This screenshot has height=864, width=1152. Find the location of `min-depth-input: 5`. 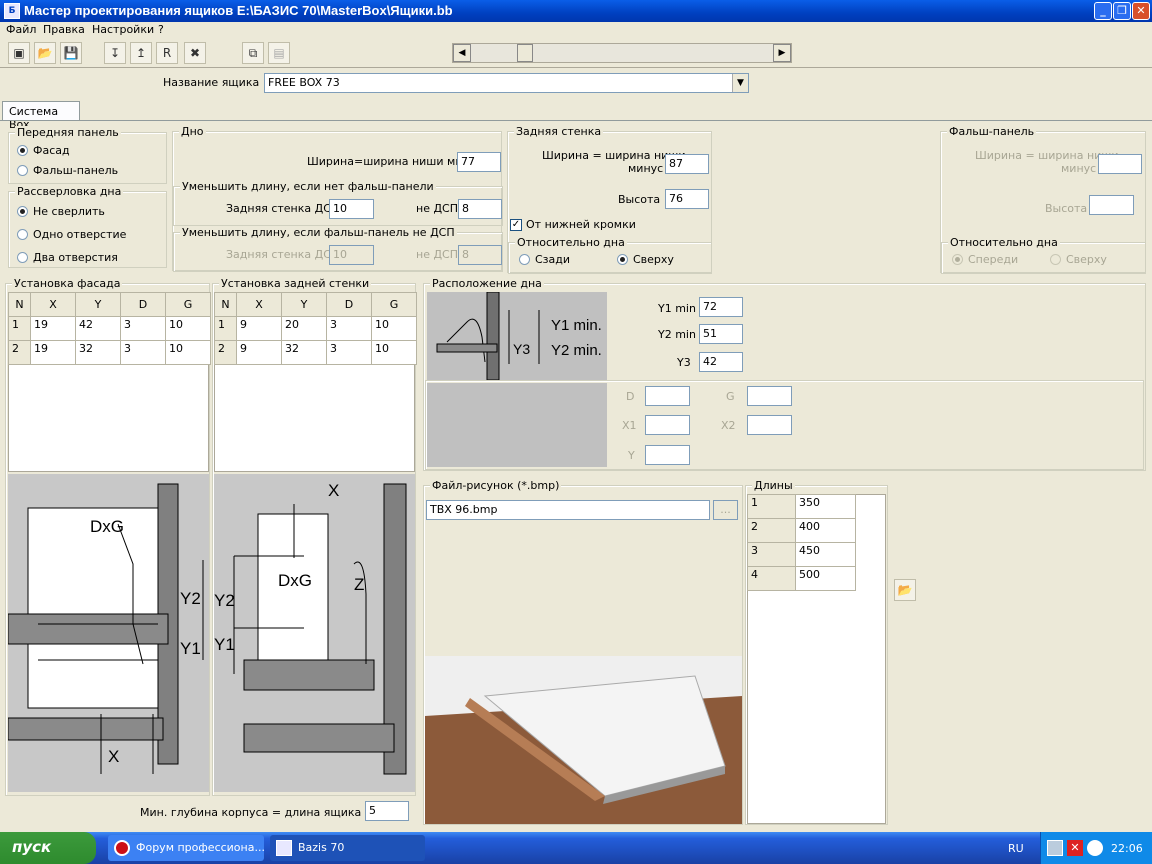

min-depth-input: 5 is located at coordinates (387, 811).